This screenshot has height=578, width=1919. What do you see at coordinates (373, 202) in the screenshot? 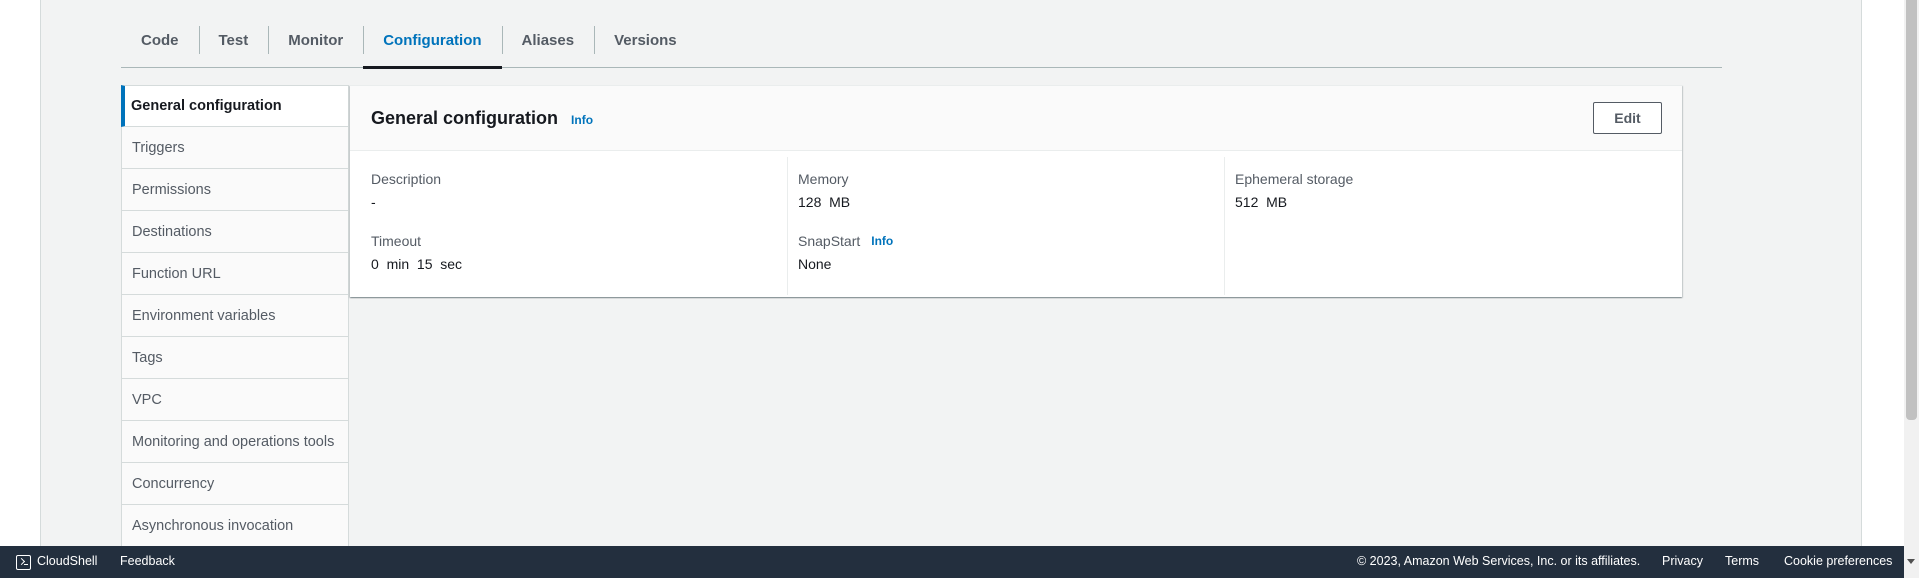
I see `description-value: -` at bounding box center [373, 202].